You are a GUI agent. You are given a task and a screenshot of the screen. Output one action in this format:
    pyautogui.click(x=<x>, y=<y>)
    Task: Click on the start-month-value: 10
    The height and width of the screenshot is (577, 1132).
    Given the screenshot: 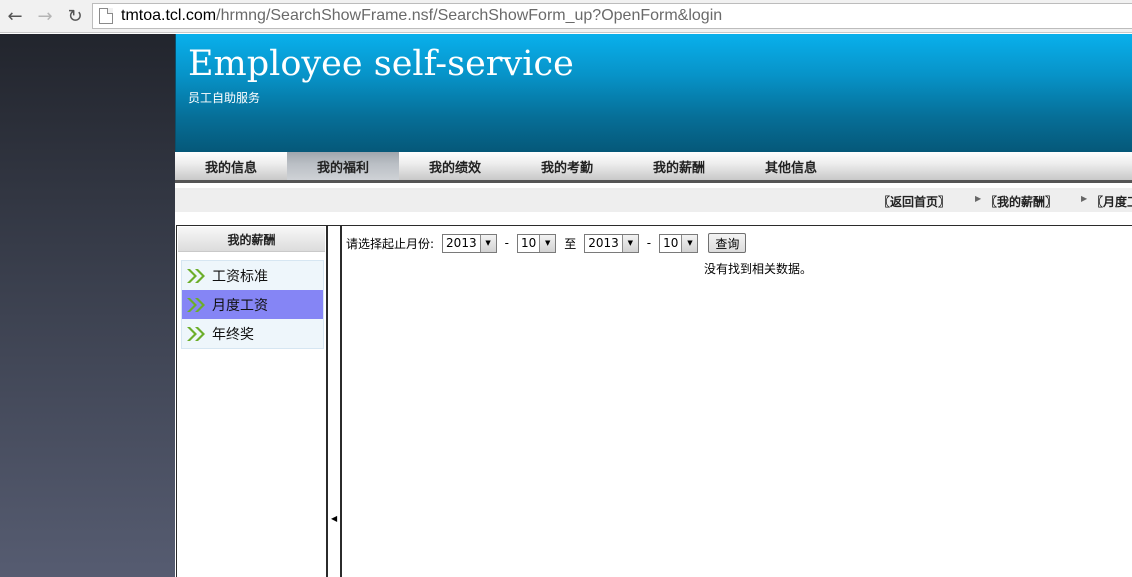 What is the action you would take?
    pyautogui.click(x=528, y=243)
    